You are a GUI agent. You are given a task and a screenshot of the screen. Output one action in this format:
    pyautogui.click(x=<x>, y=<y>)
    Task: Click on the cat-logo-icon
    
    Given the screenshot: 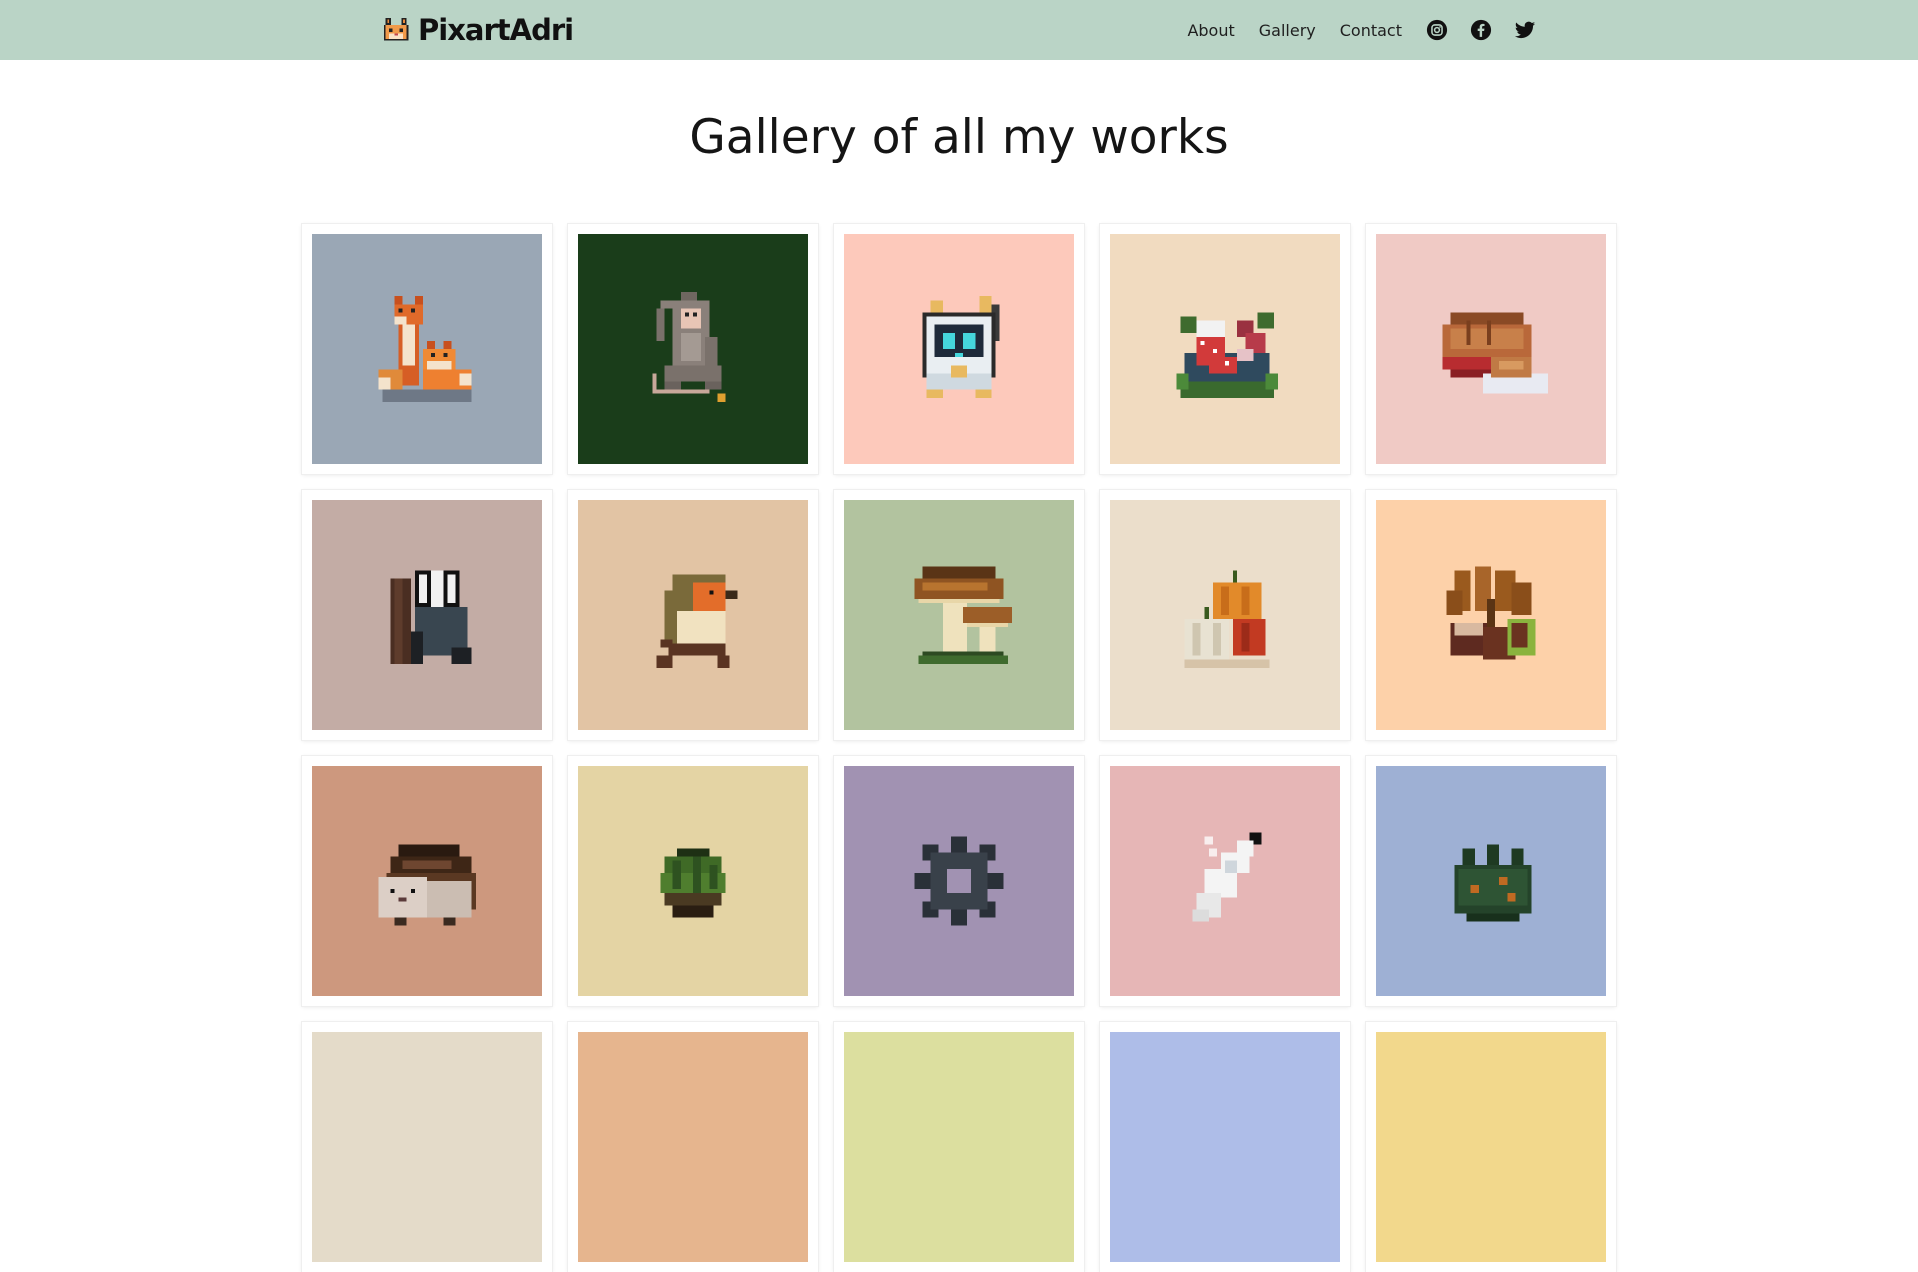 What is the action you would take?
    pyautogui.click(x=396, y=29)
    